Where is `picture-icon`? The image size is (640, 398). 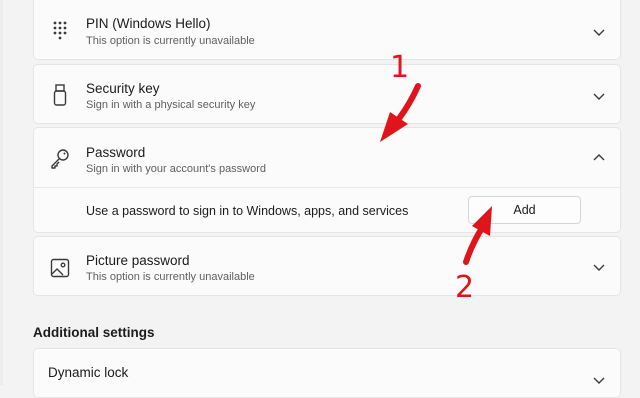 picture-icon is located at coordinates (60, 268).